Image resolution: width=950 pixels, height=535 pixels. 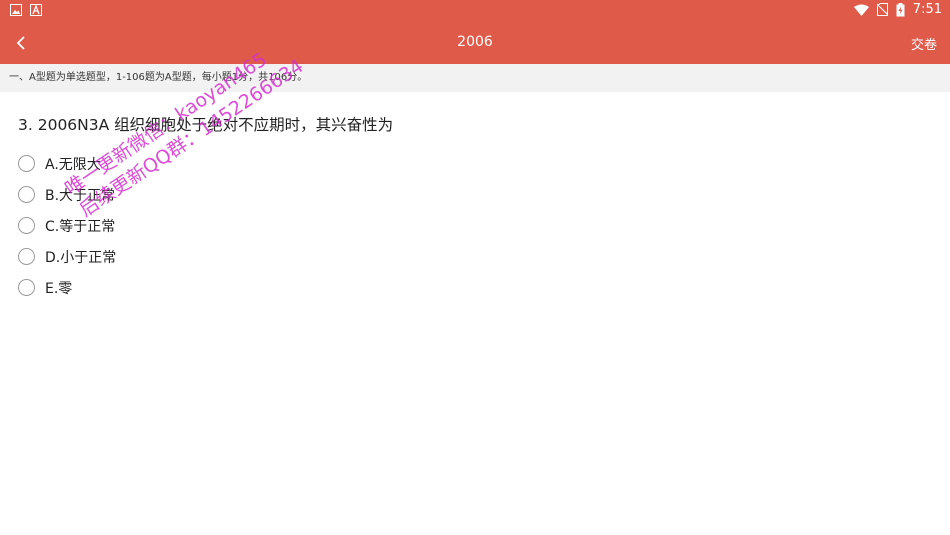 I want to click on option-label: E.零, so click(x=59, y=288).